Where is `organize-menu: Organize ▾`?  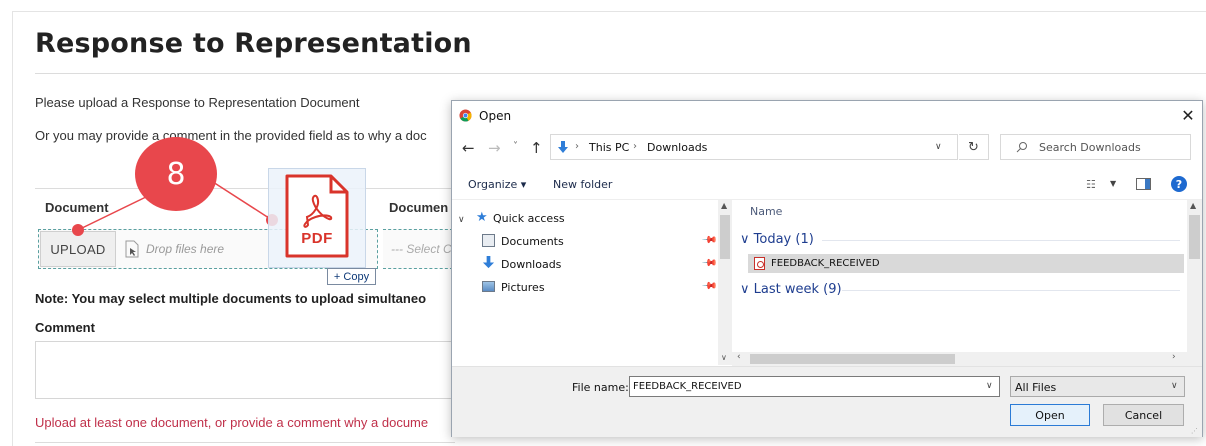
organize-menu: Organize ▾ is located at coordinates (497, 184).